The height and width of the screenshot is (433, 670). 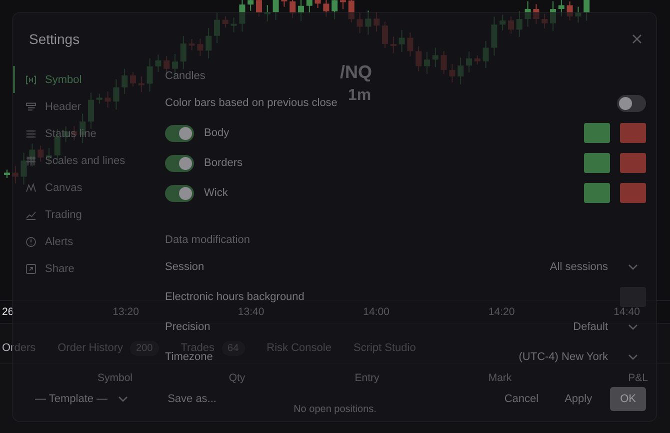 I want to click on sidebar-item: Alerts, so click(x=89, y=241).